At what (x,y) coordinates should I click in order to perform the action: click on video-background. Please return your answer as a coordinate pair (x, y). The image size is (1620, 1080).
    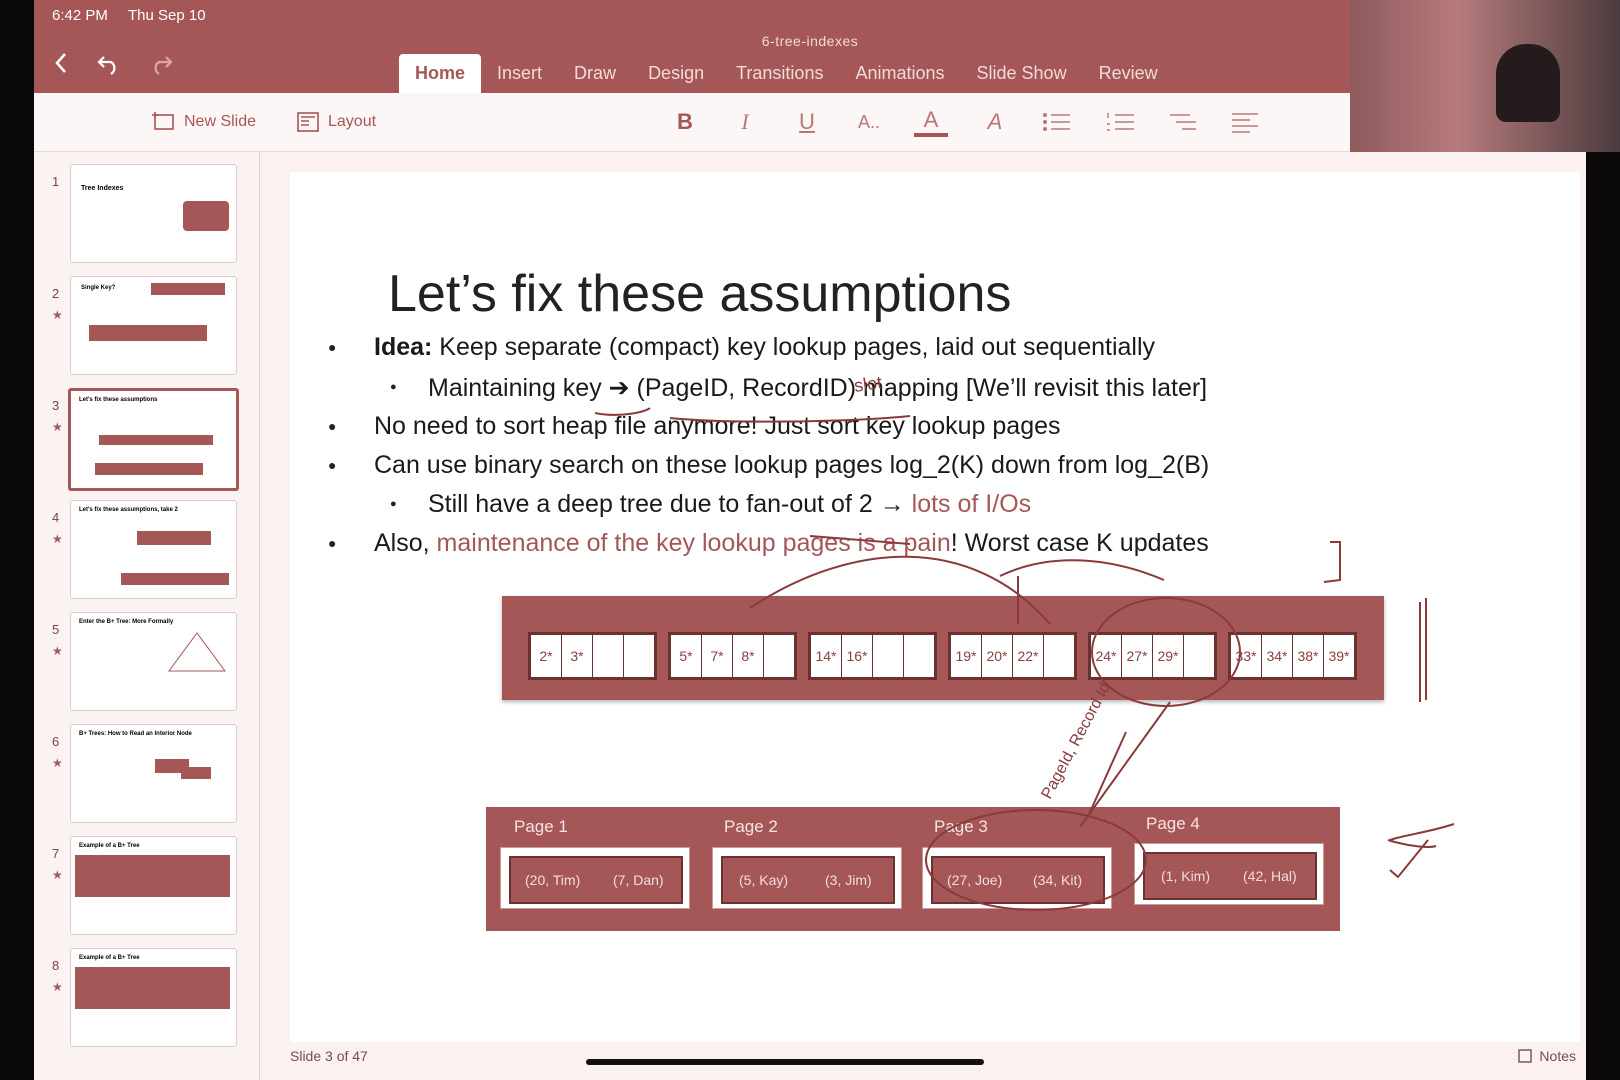
    Looking at the image, I should click on (1485, 76).